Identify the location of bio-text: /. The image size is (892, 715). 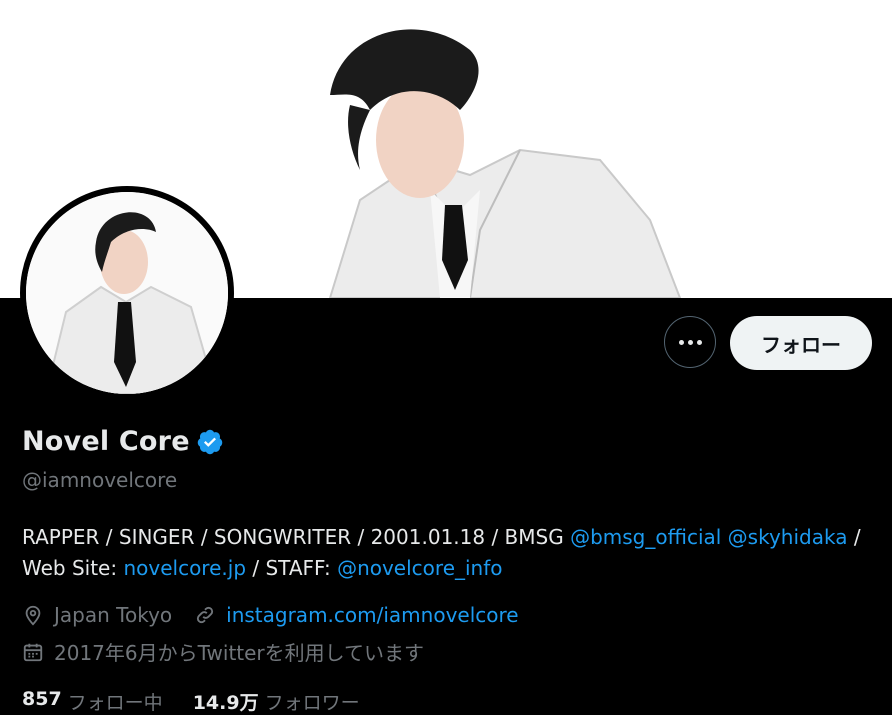
(854, 537).